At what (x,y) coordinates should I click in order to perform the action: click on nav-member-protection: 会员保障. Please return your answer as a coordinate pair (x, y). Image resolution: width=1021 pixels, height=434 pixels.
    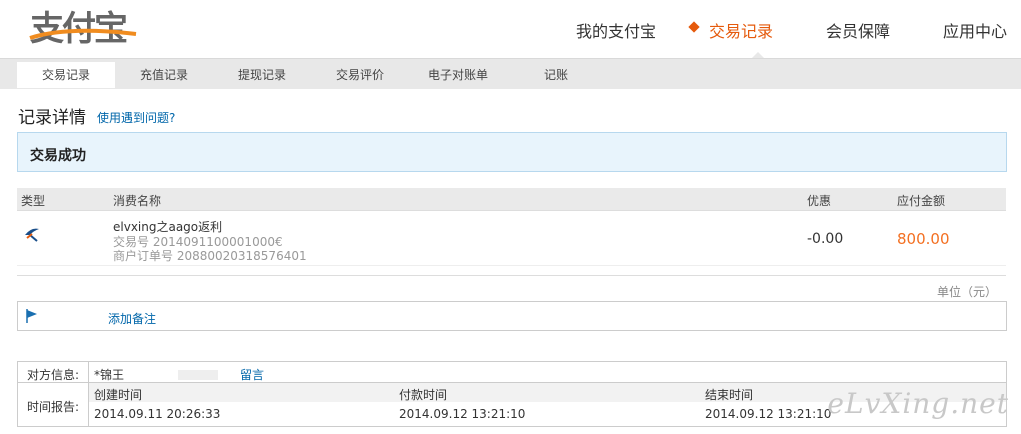
    Looking at the image, I should click on (858, 30).